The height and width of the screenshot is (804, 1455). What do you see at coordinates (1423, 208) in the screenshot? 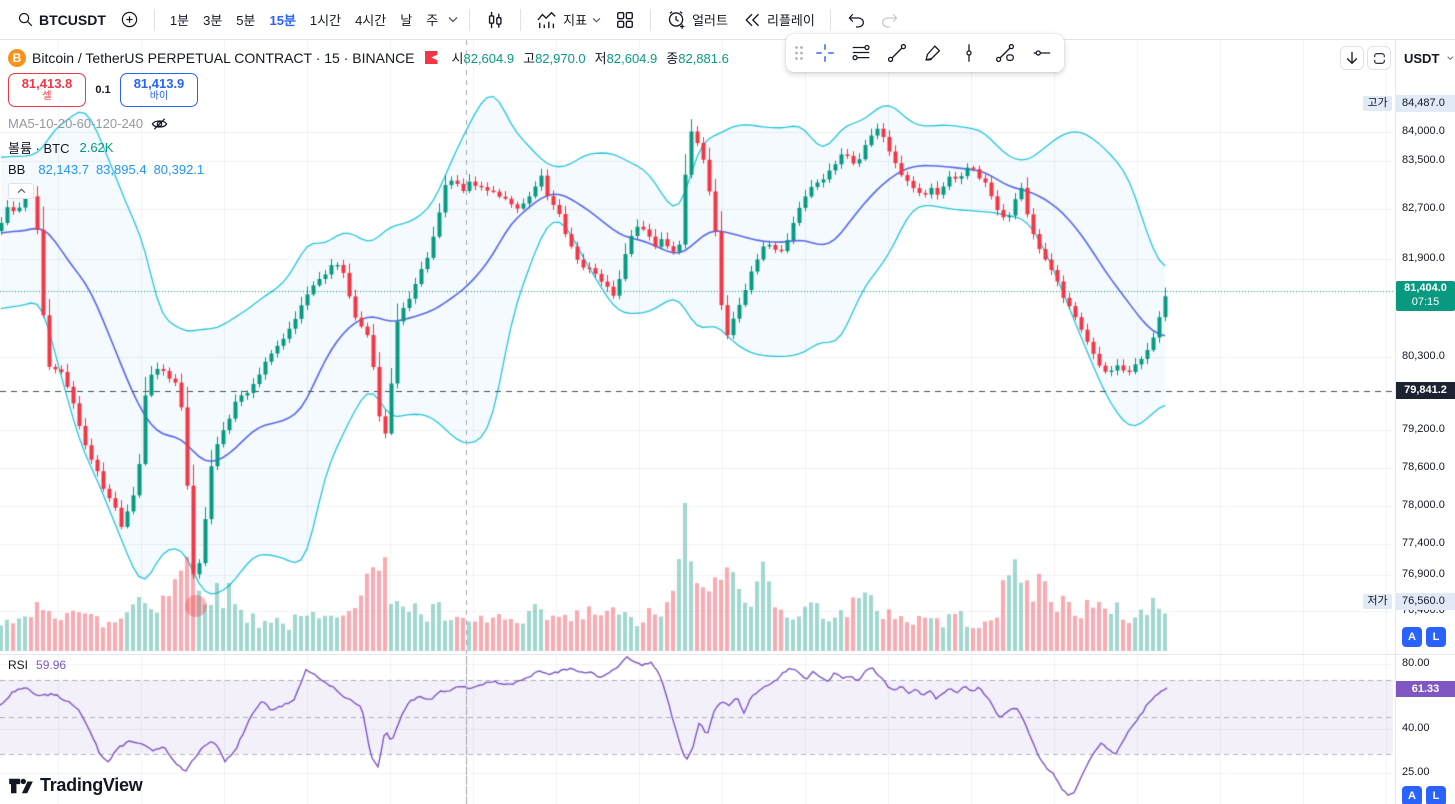
I see `price-tick: 82,700.0` at bounding box center [1423, 208].